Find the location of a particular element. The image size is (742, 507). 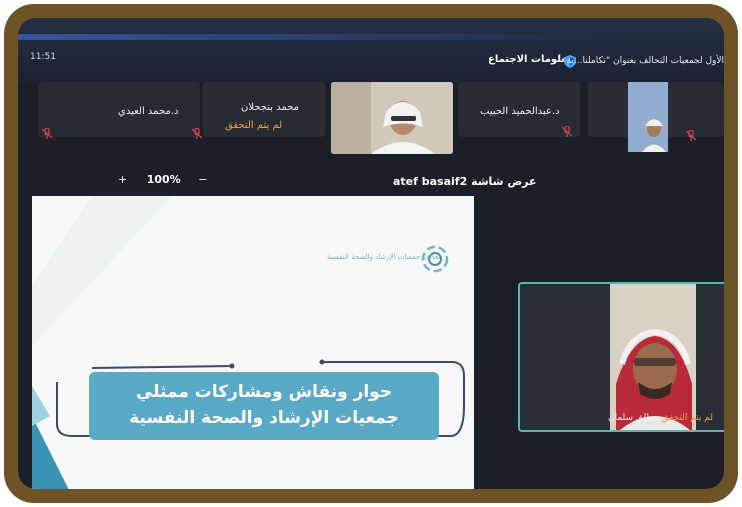

speaker-video-image is located at coordinates (622, 357).